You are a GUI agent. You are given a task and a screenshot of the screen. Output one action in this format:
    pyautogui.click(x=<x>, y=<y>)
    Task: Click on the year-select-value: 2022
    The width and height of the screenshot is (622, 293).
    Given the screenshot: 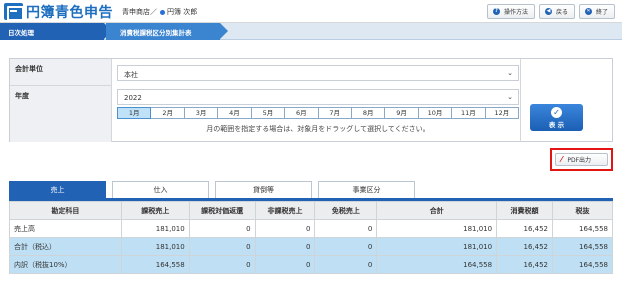 What is the action you would take?
    pyautogui.click(x=133, y=98)
    